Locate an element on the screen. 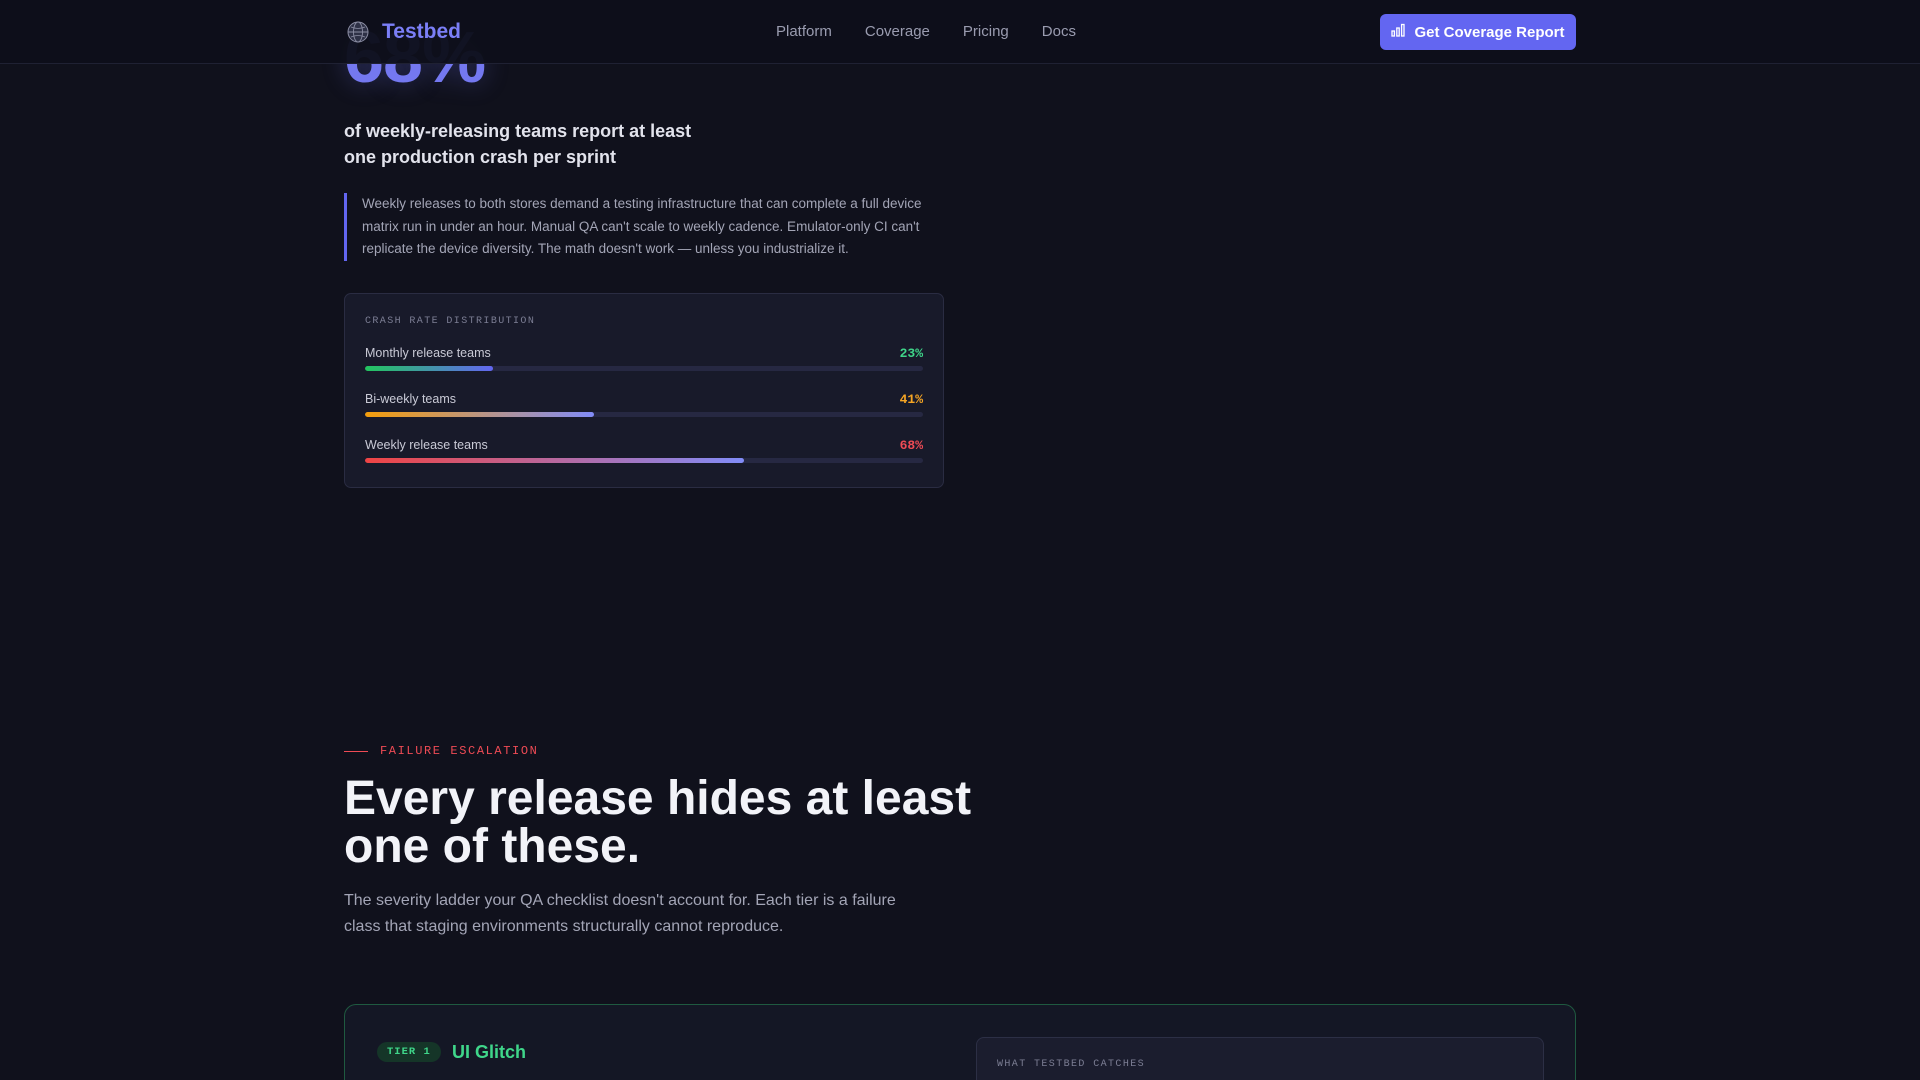 This screenshot has width=1920, height=1080. crash-row-monthly: Monthly release teams 23% is located at coordinates (644, 362).